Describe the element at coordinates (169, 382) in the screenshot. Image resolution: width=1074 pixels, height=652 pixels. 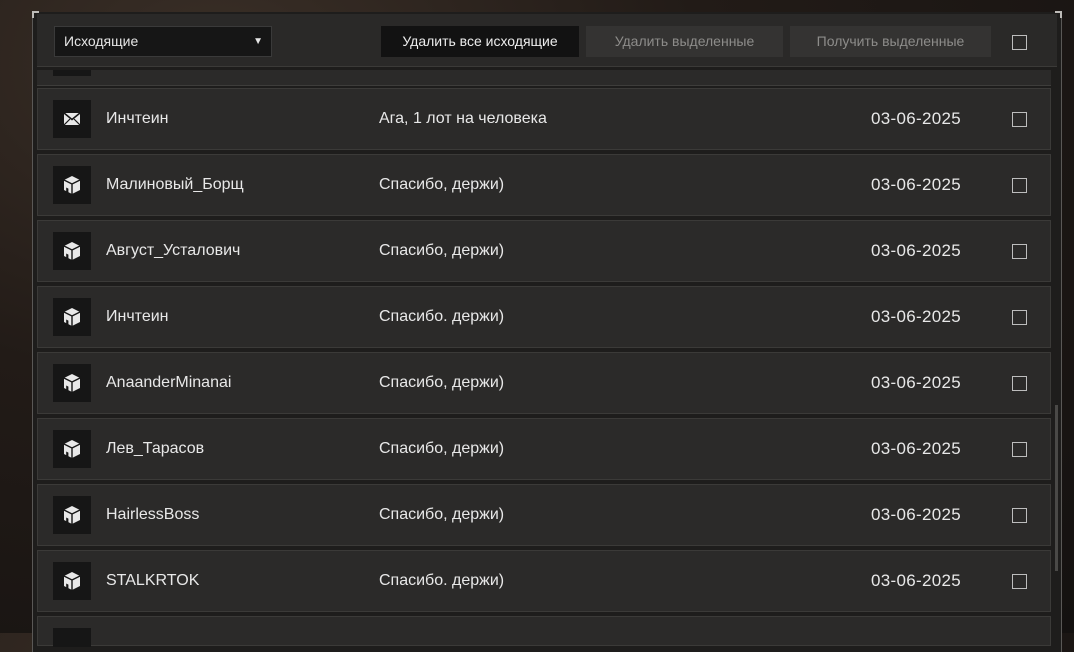
I see `sender-name: AnaanderMinanai` at that location.